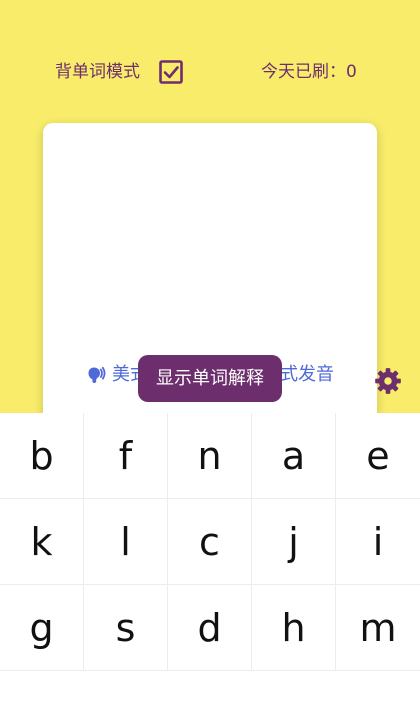  What do you see at coordinates (309, 72) in the screenshot?
I see `today-count-label: 今天已刷：0` at bounding box center [309, 72].